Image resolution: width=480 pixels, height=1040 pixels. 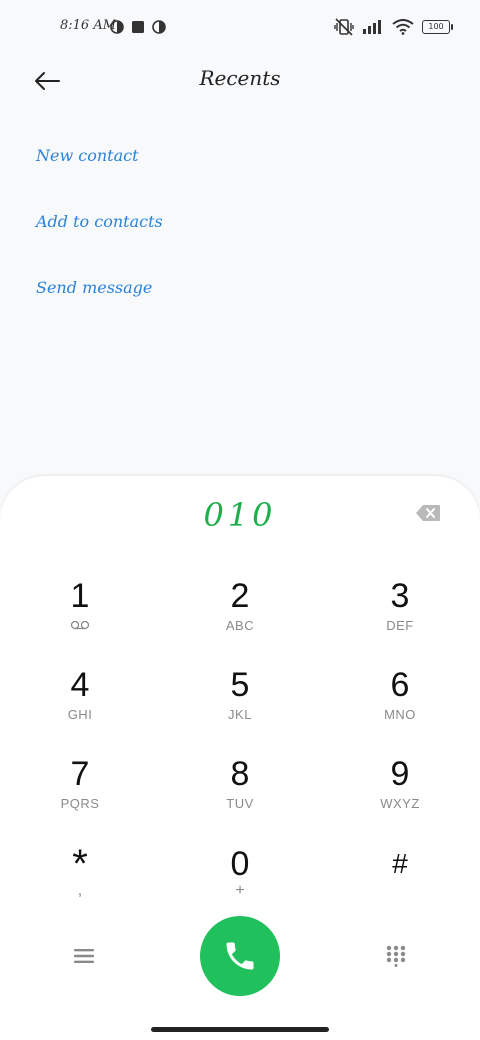 I want to click on backspace-button, so click(x=428, y=513).